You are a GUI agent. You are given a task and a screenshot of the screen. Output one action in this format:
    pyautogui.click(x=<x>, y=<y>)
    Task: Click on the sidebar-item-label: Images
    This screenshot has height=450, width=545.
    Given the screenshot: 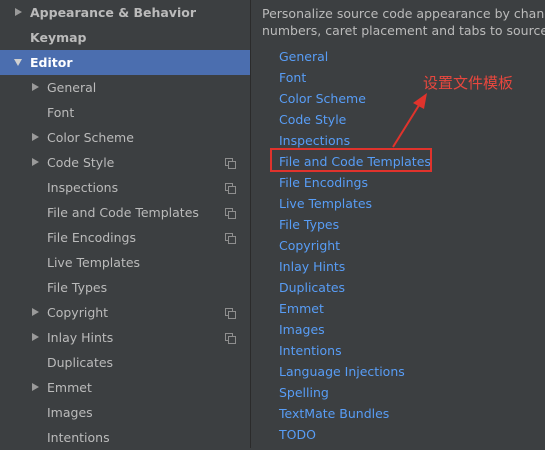 What is the action you would take?
    pyautogui.click(x=70, y=412)
    